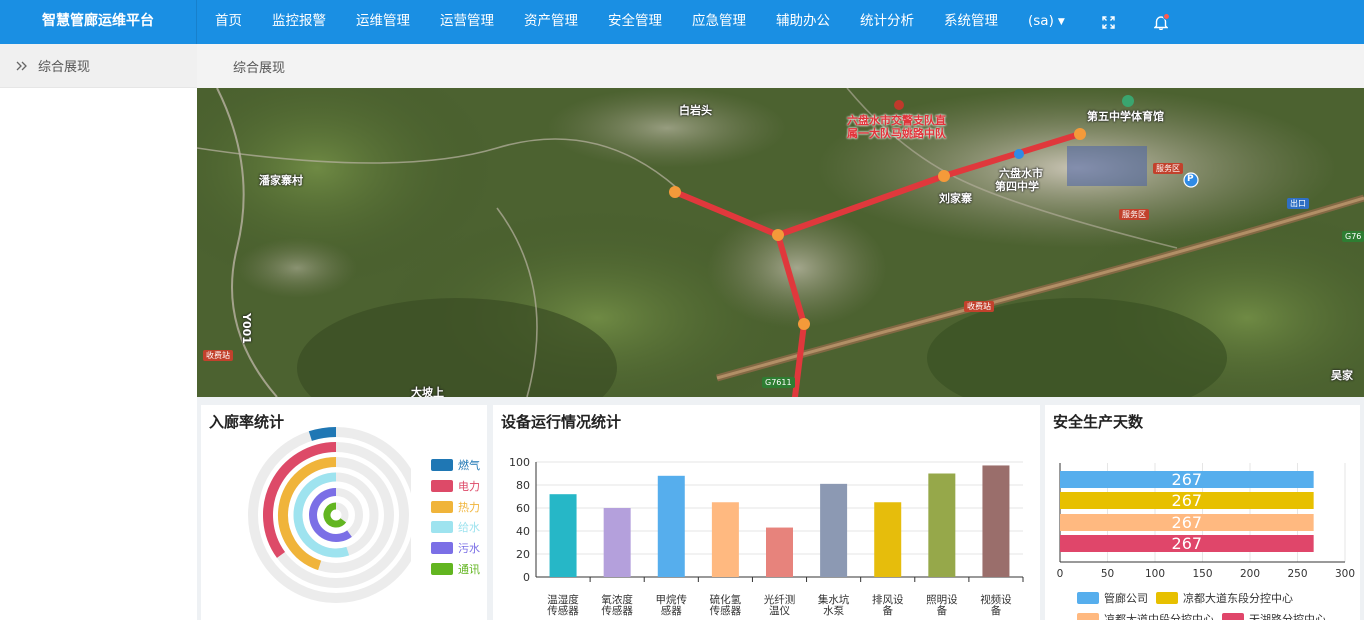 The image size is (1364, 620). What do you see at coordinates (1159, 616) in the screenshot?
I see `legend-label: 凉都大道中段分控中心` at bounding box center [1159, 616].